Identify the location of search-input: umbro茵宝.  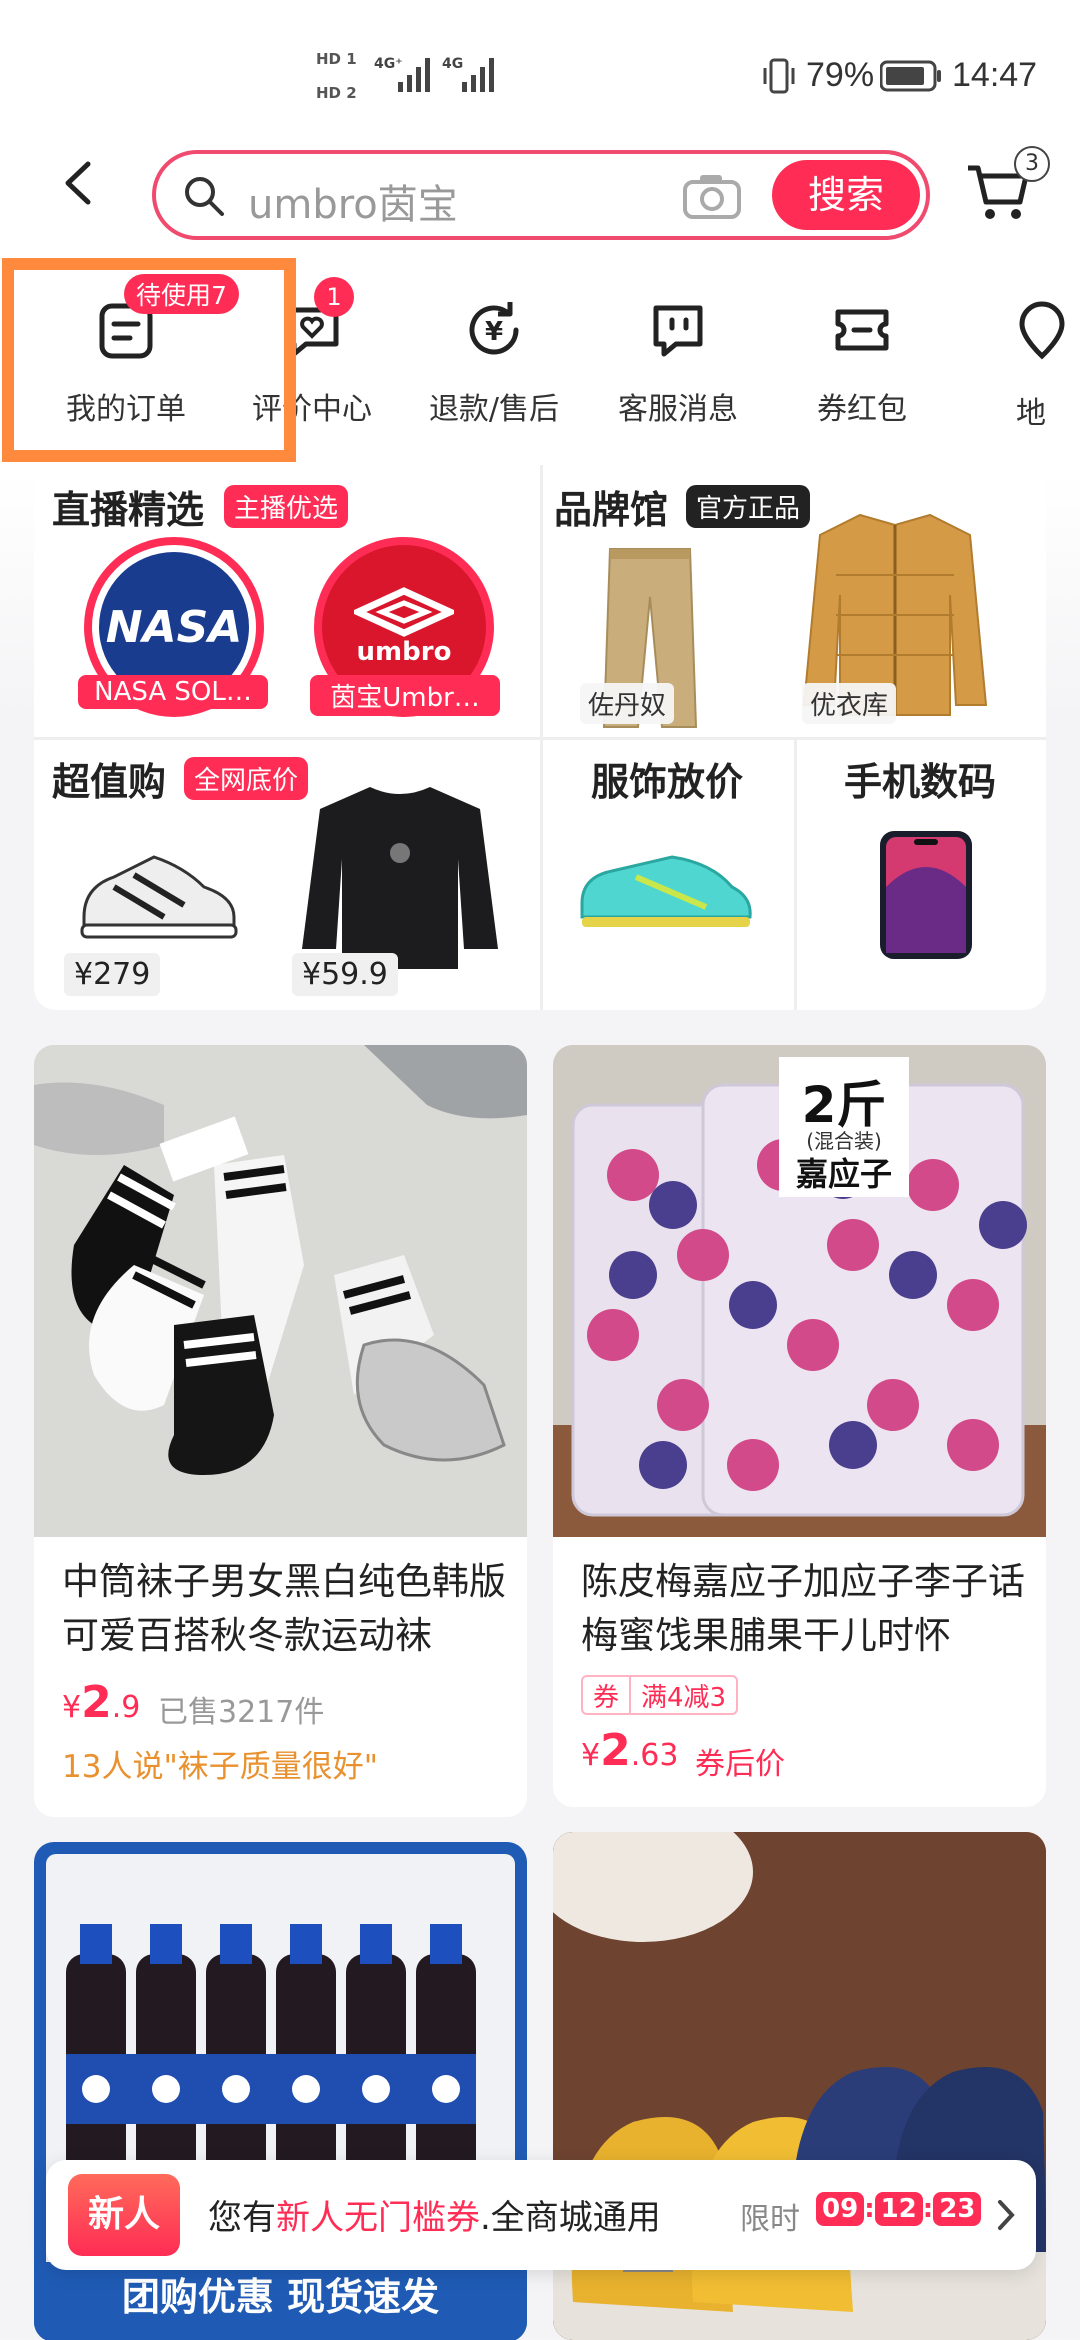
(353, 201).